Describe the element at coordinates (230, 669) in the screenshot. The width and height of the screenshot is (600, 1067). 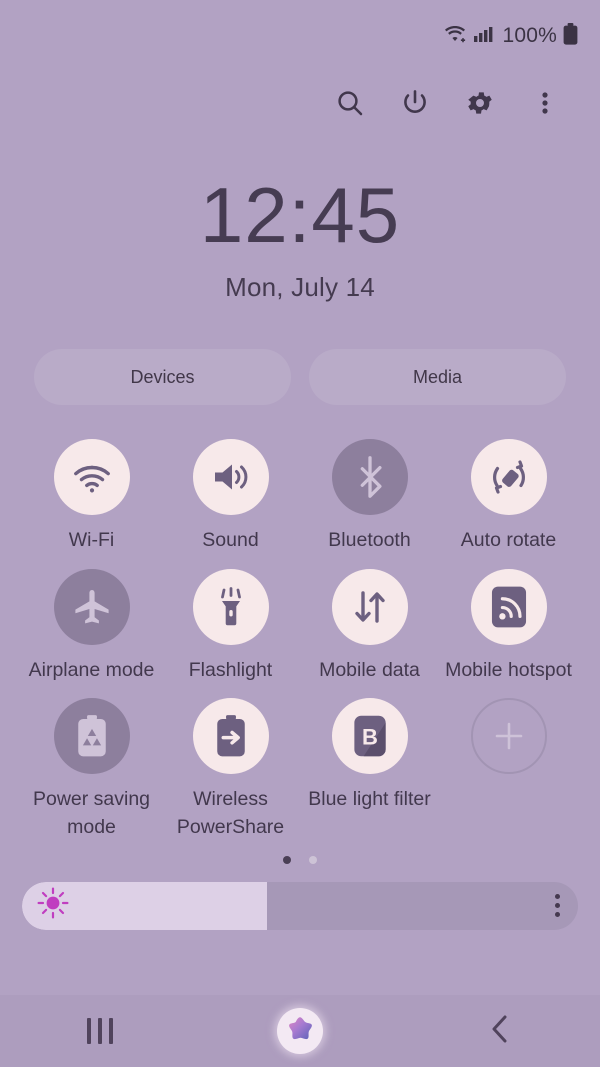
I see `quick-tile-label: Flashlight` at that location.